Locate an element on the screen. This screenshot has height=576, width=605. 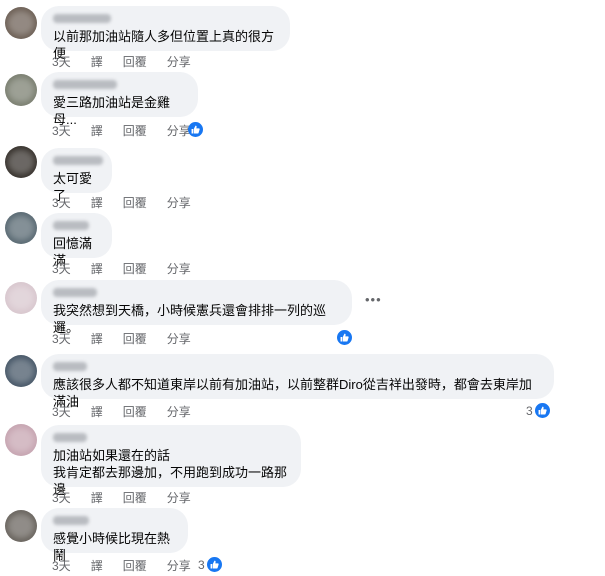
comment-bubble: 回憶滿滿 is located at coordinates (76, 240).